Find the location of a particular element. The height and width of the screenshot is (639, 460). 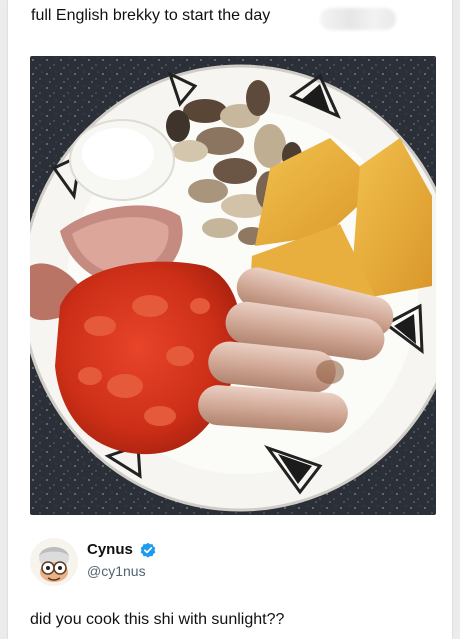

reply-handle: @cy1nus is located at coordinates (116, 571).